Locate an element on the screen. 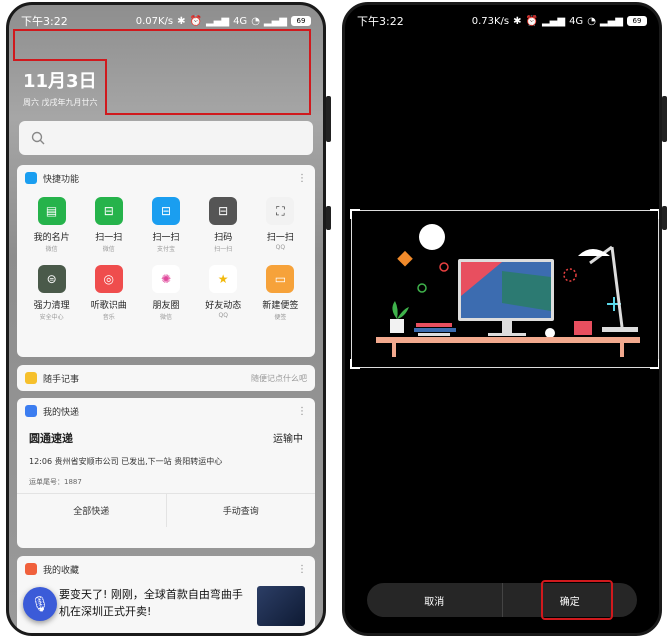  quick-function-label: 朋友圈 is located at coordinates (166, 306).